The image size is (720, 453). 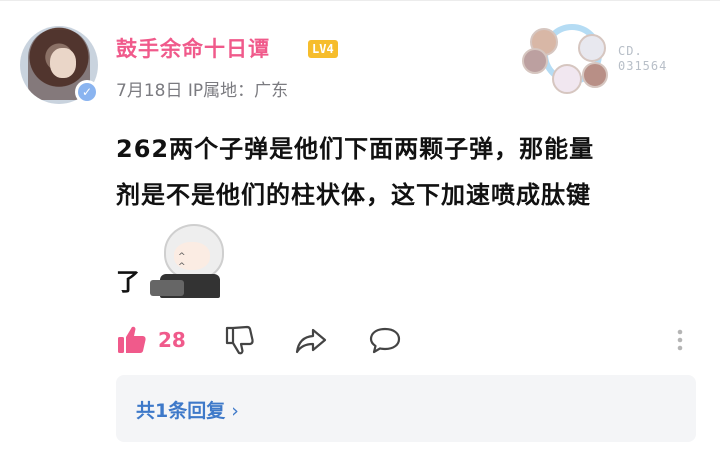 I want to click on content-tail: 了, so click(x=128, y=282).